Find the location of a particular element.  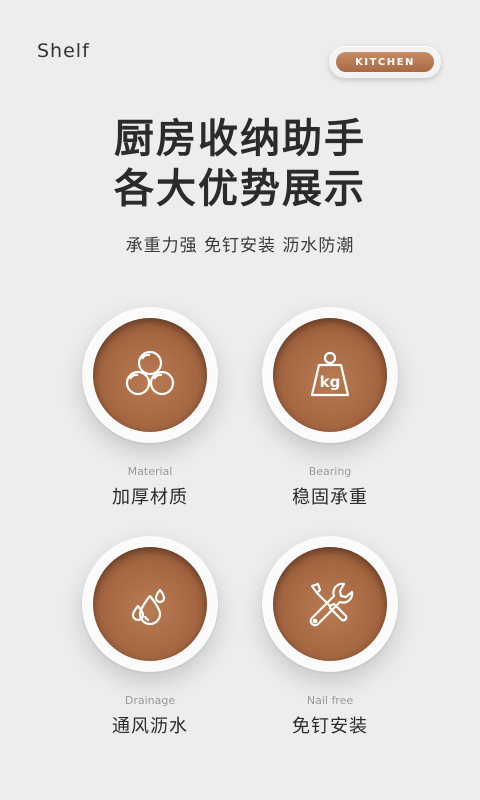

feature-nail-free: Nail free 免钉安装 is located at coordinates (330, 656).